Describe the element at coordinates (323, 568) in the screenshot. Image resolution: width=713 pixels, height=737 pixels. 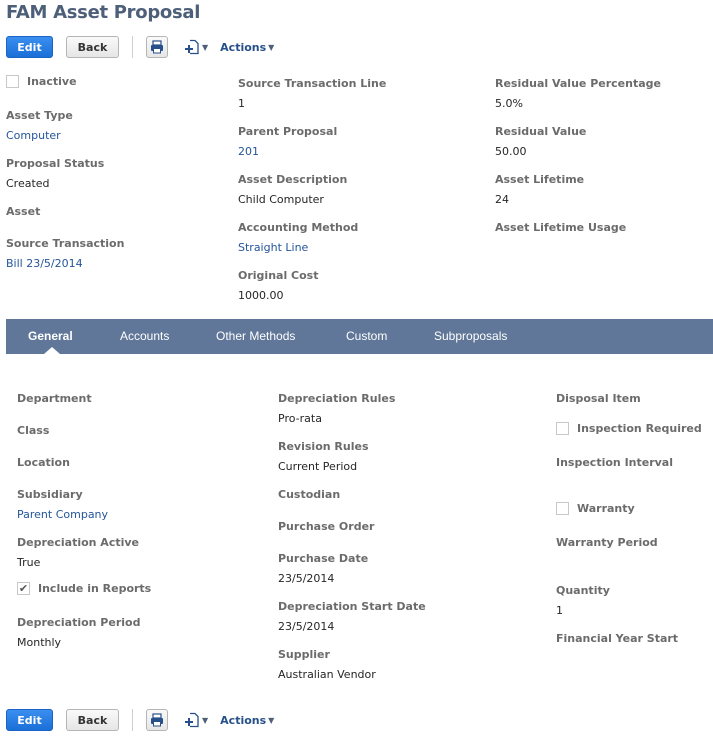
I see `purchase-date-field: Purchase Date 23/5/2014` at that location.